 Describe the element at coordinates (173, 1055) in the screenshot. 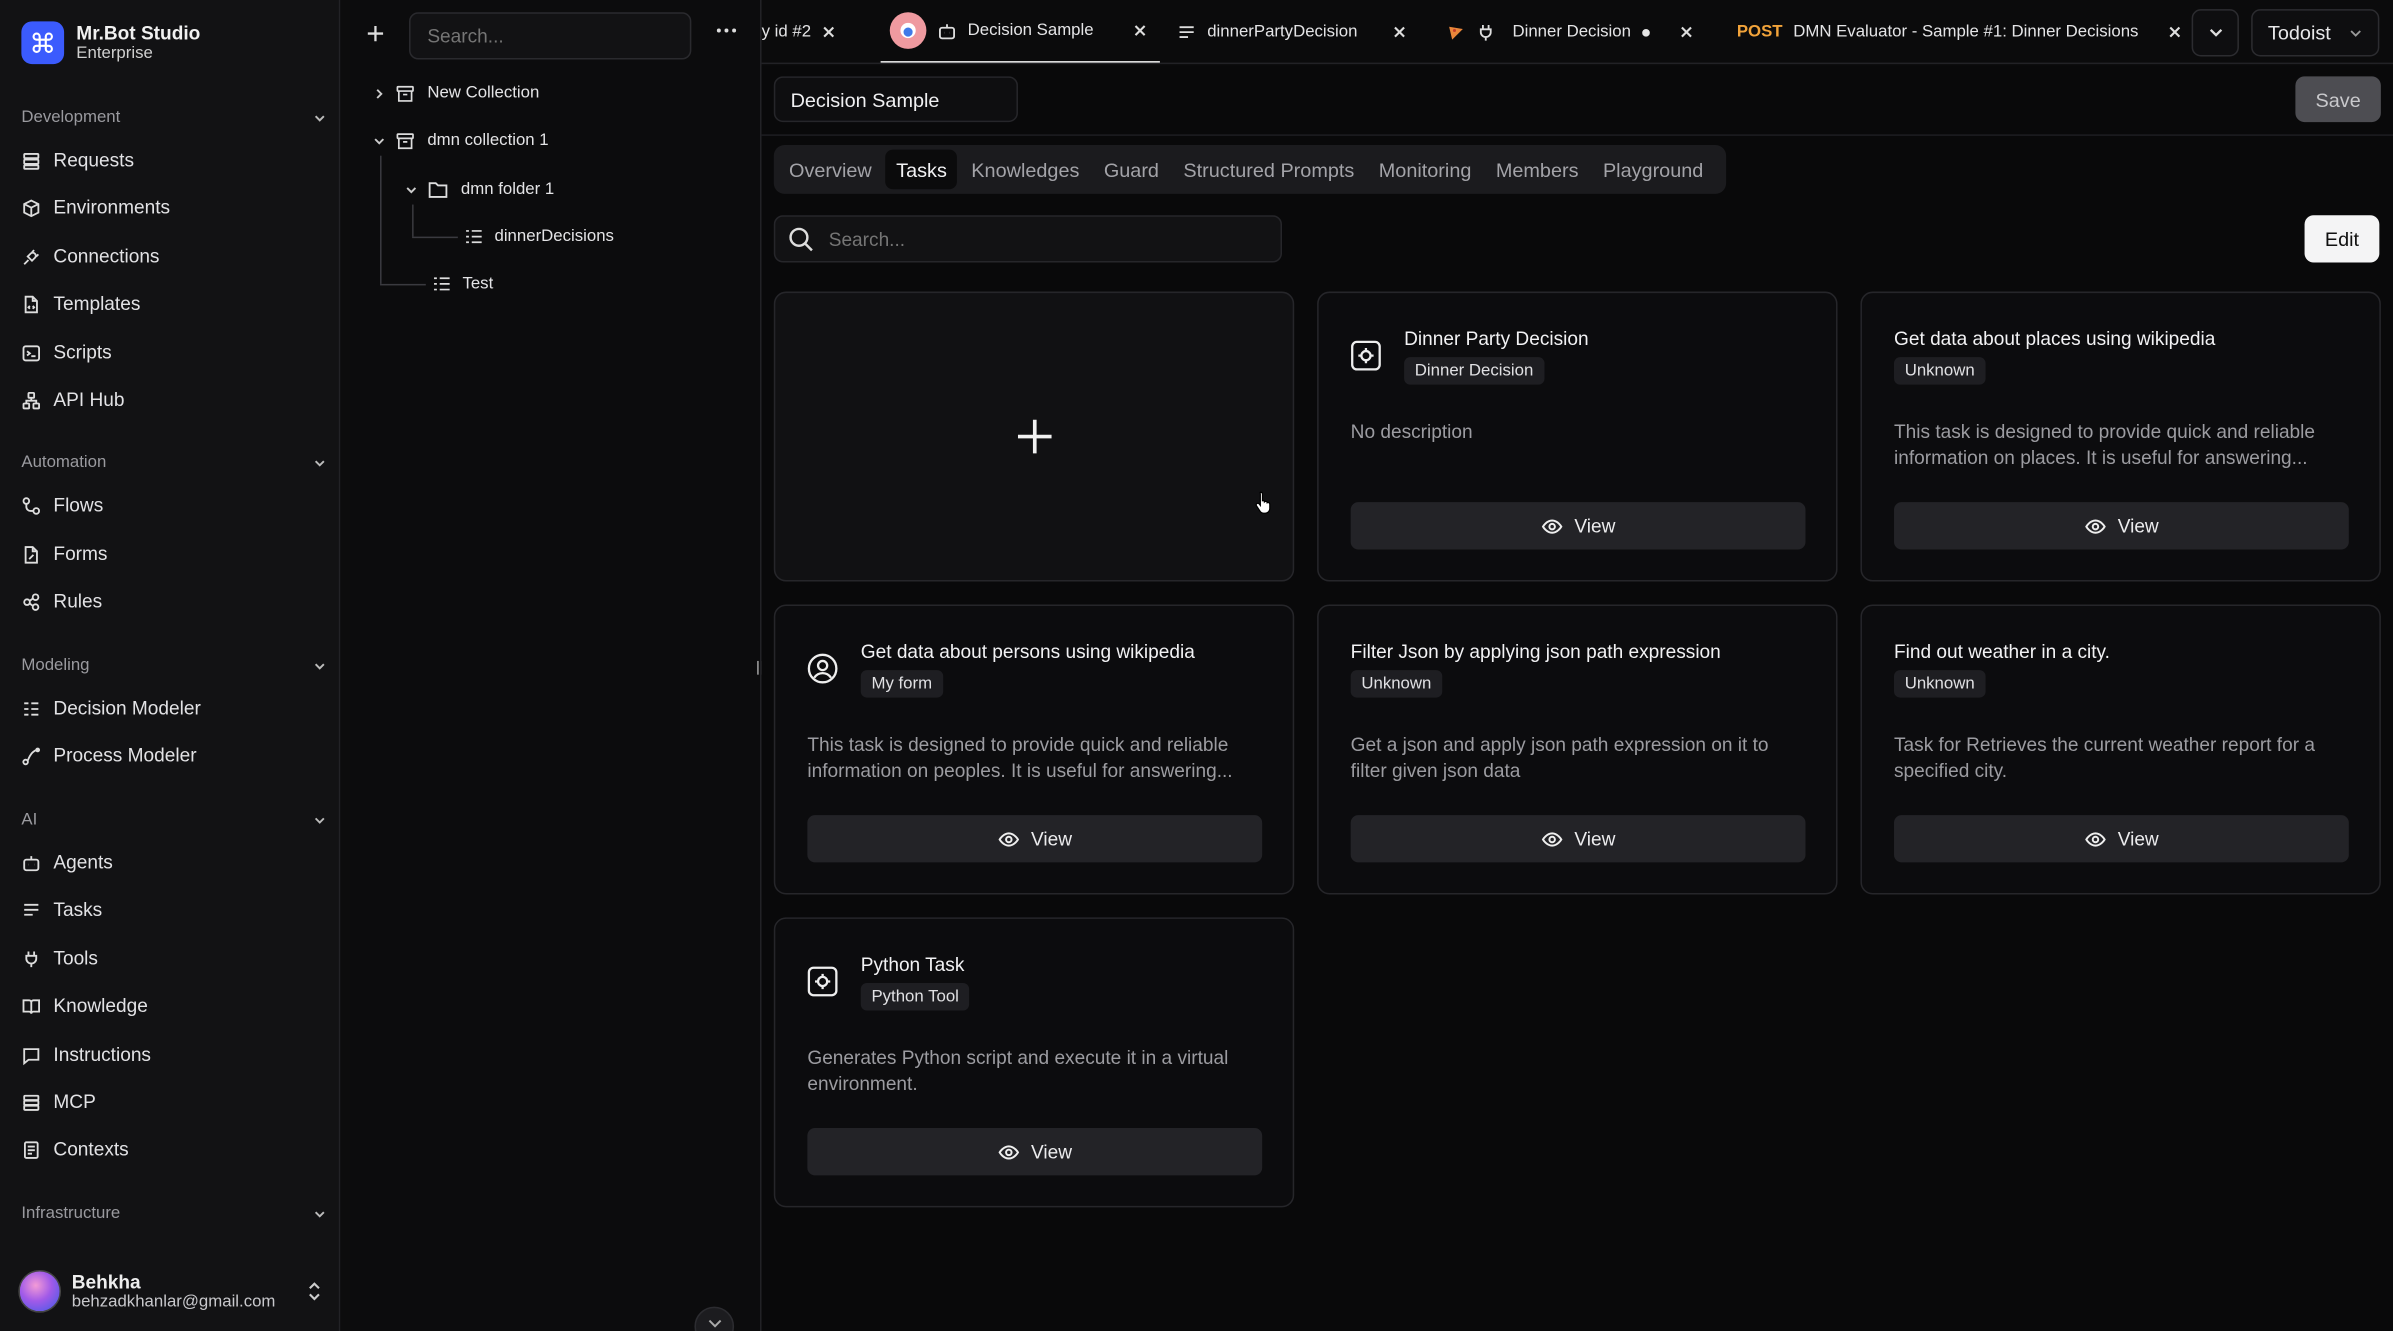

I see `sidebar-item-instructions: Instructions` at that location.